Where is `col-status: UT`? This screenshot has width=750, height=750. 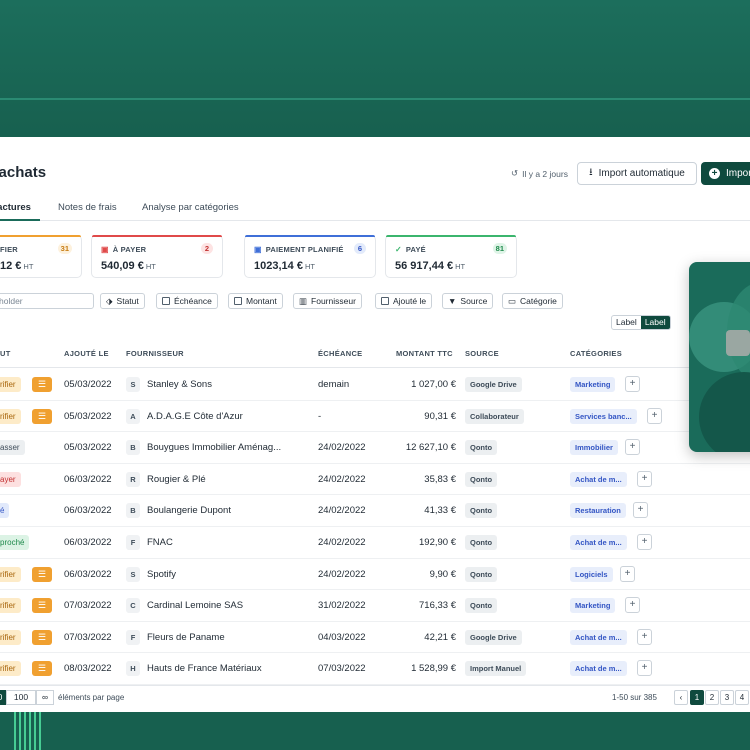 col-status: UT is located at coordinates (5, 353).